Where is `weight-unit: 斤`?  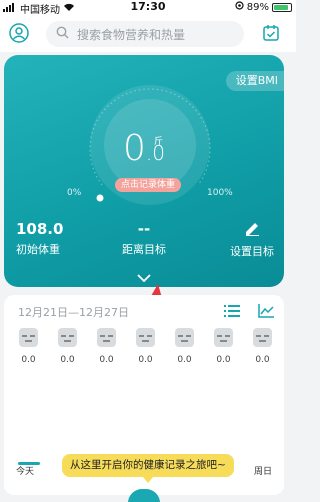 weight-unit: 斤 is located at coordinates (159, 142).